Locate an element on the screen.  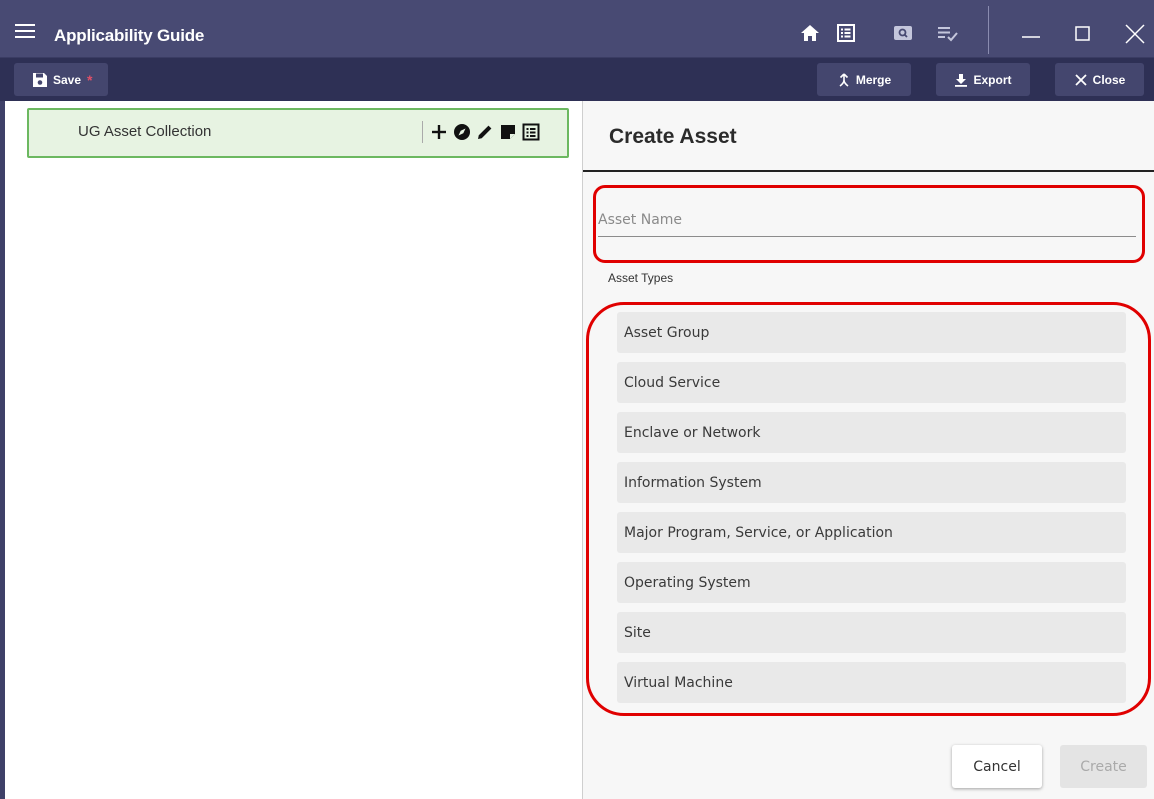
save-label: Save is located at coordinates (67, 79).